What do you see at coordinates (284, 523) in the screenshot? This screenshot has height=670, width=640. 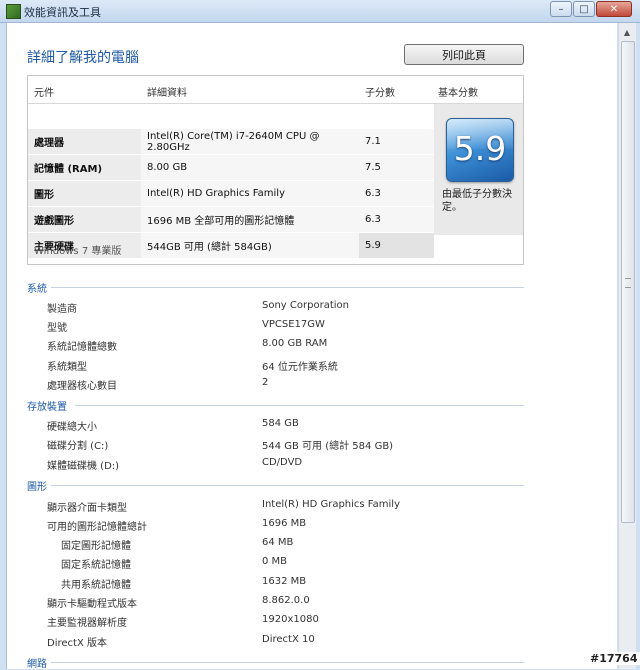 I see `detail-value: 1696 MB` at bounding box center [284, 523].